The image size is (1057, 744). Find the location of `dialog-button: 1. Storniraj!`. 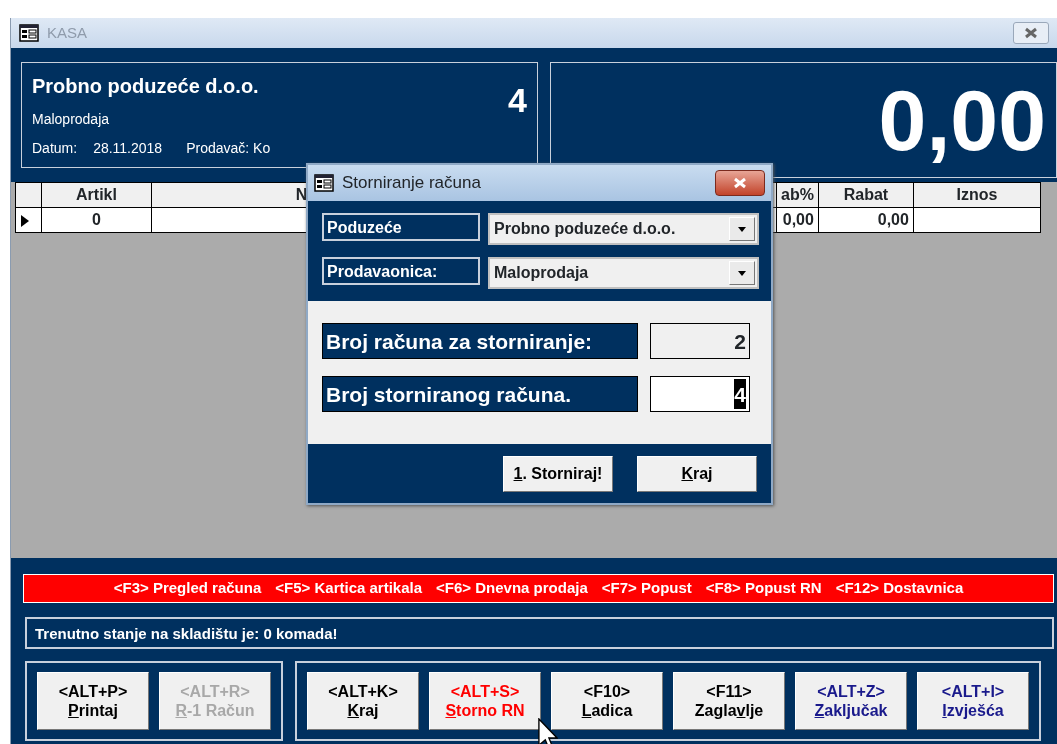

dialog-button: 1. Storniraj! is located at coordinates (558, 473).